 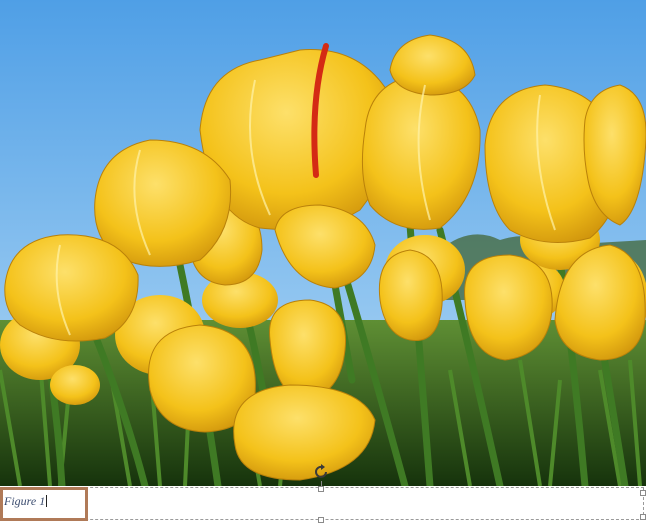 I want to click on top-handle, so click(x=321, y=489).